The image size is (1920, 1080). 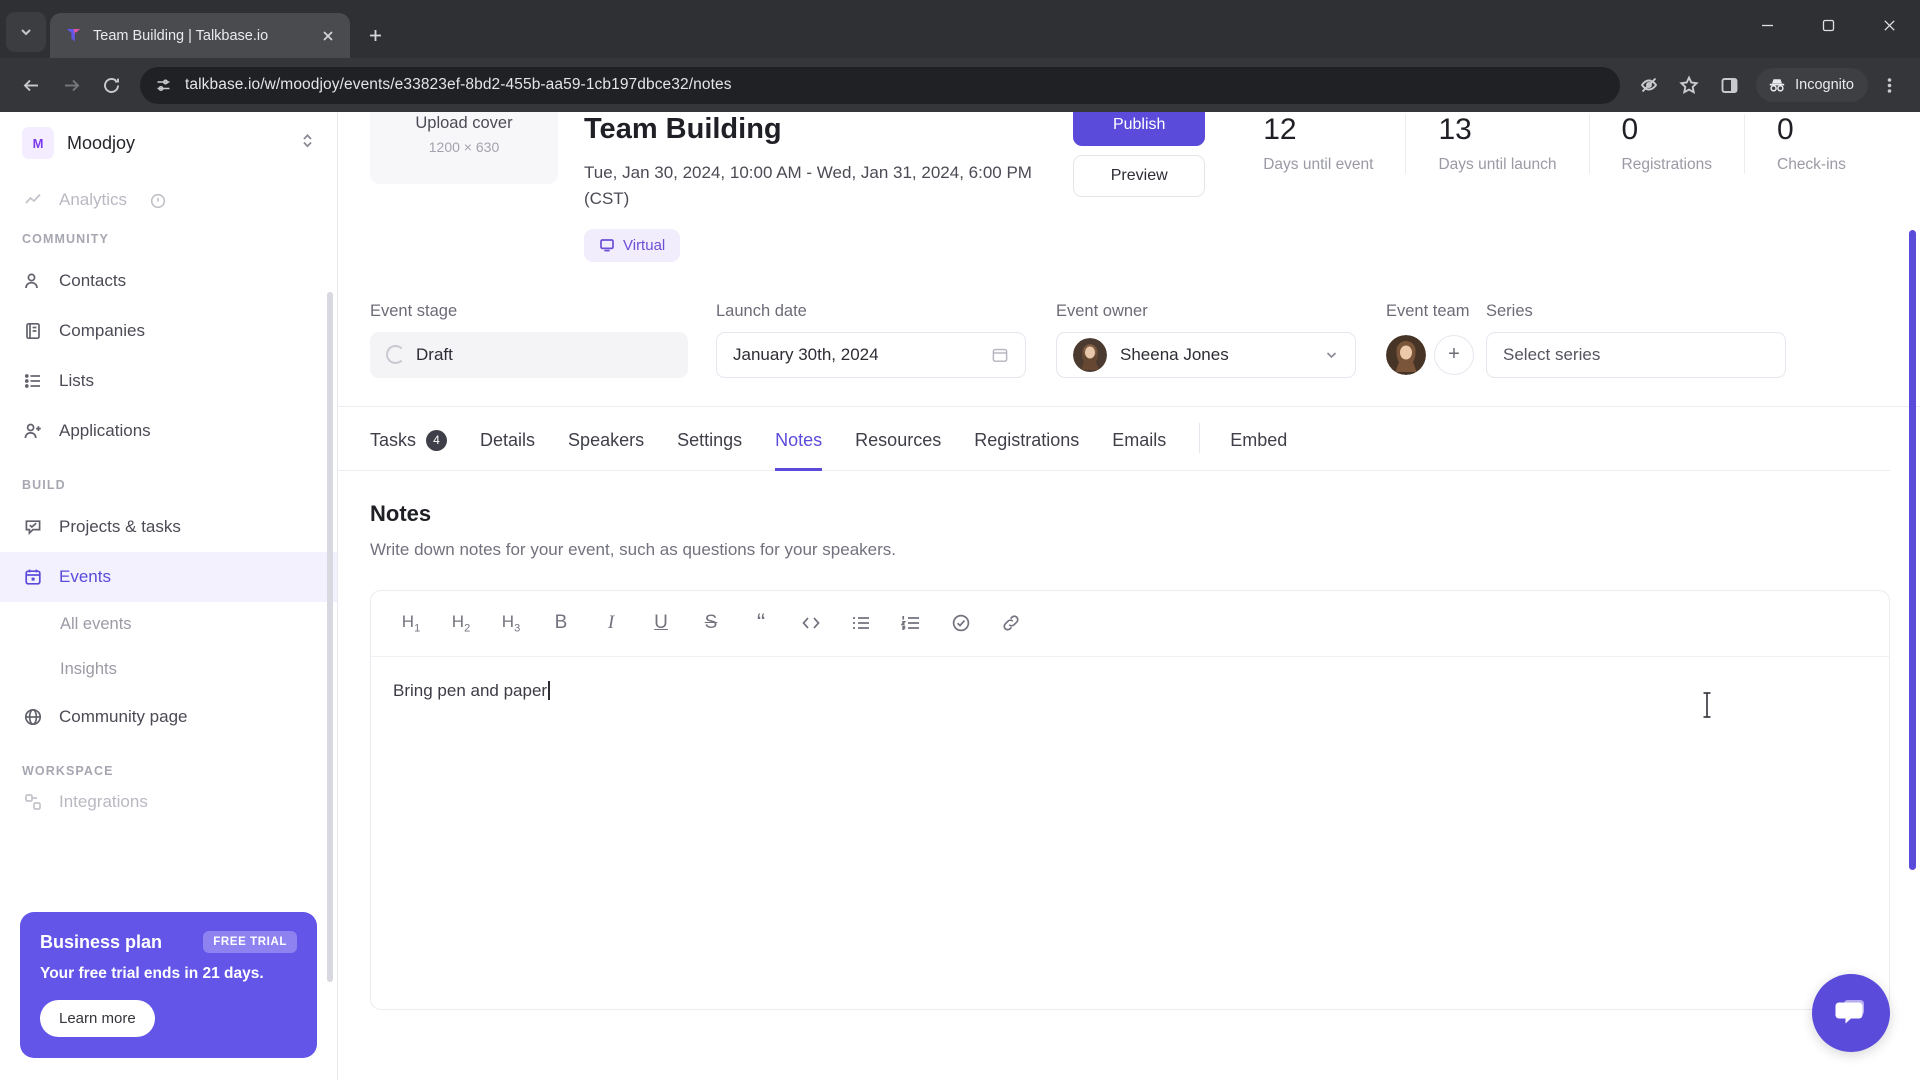 What do you see at coordinates (911, 623) in the screenshot?
I see `ordered-list-button` at bounding box center [911, 623].